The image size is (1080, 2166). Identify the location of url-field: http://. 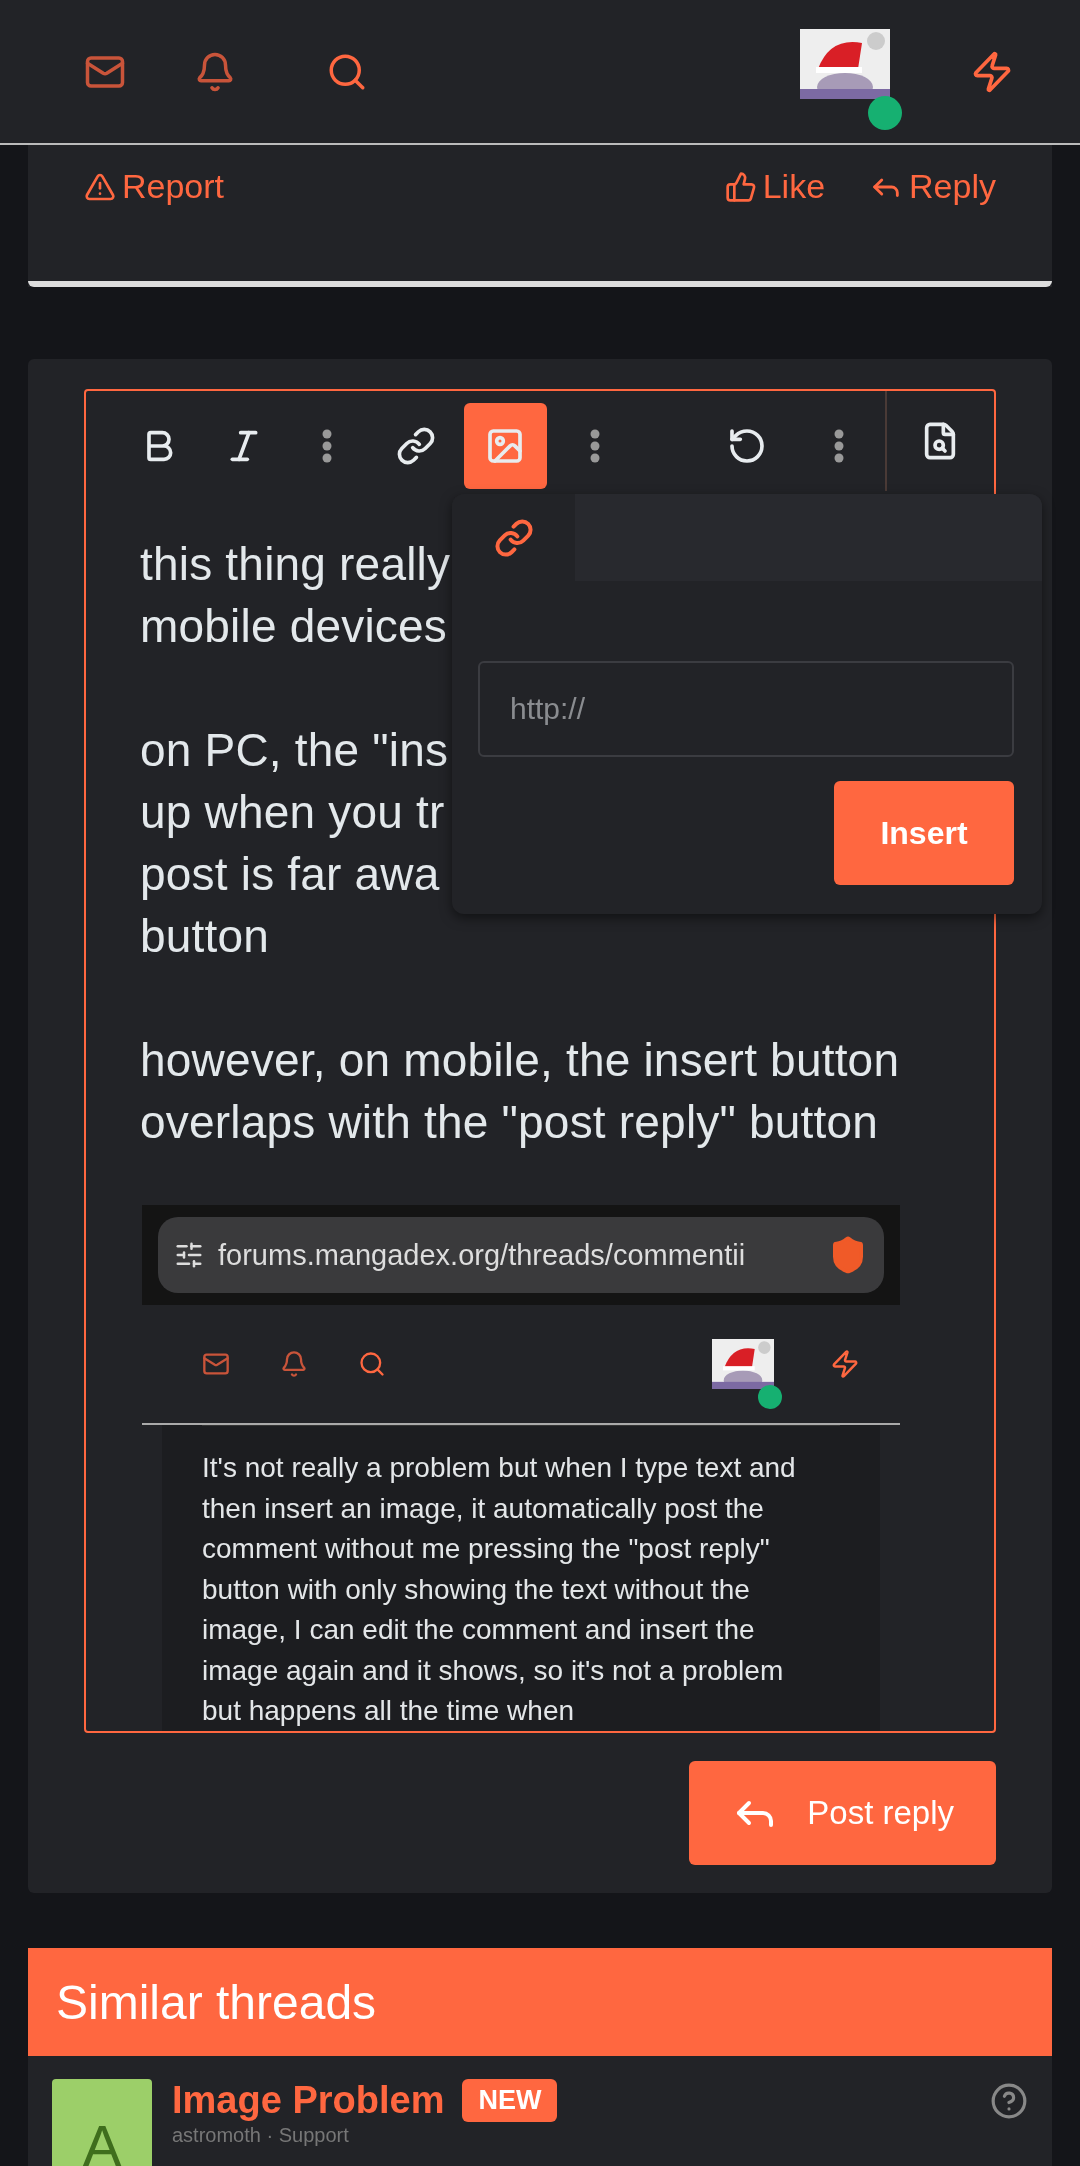
(746, 709).